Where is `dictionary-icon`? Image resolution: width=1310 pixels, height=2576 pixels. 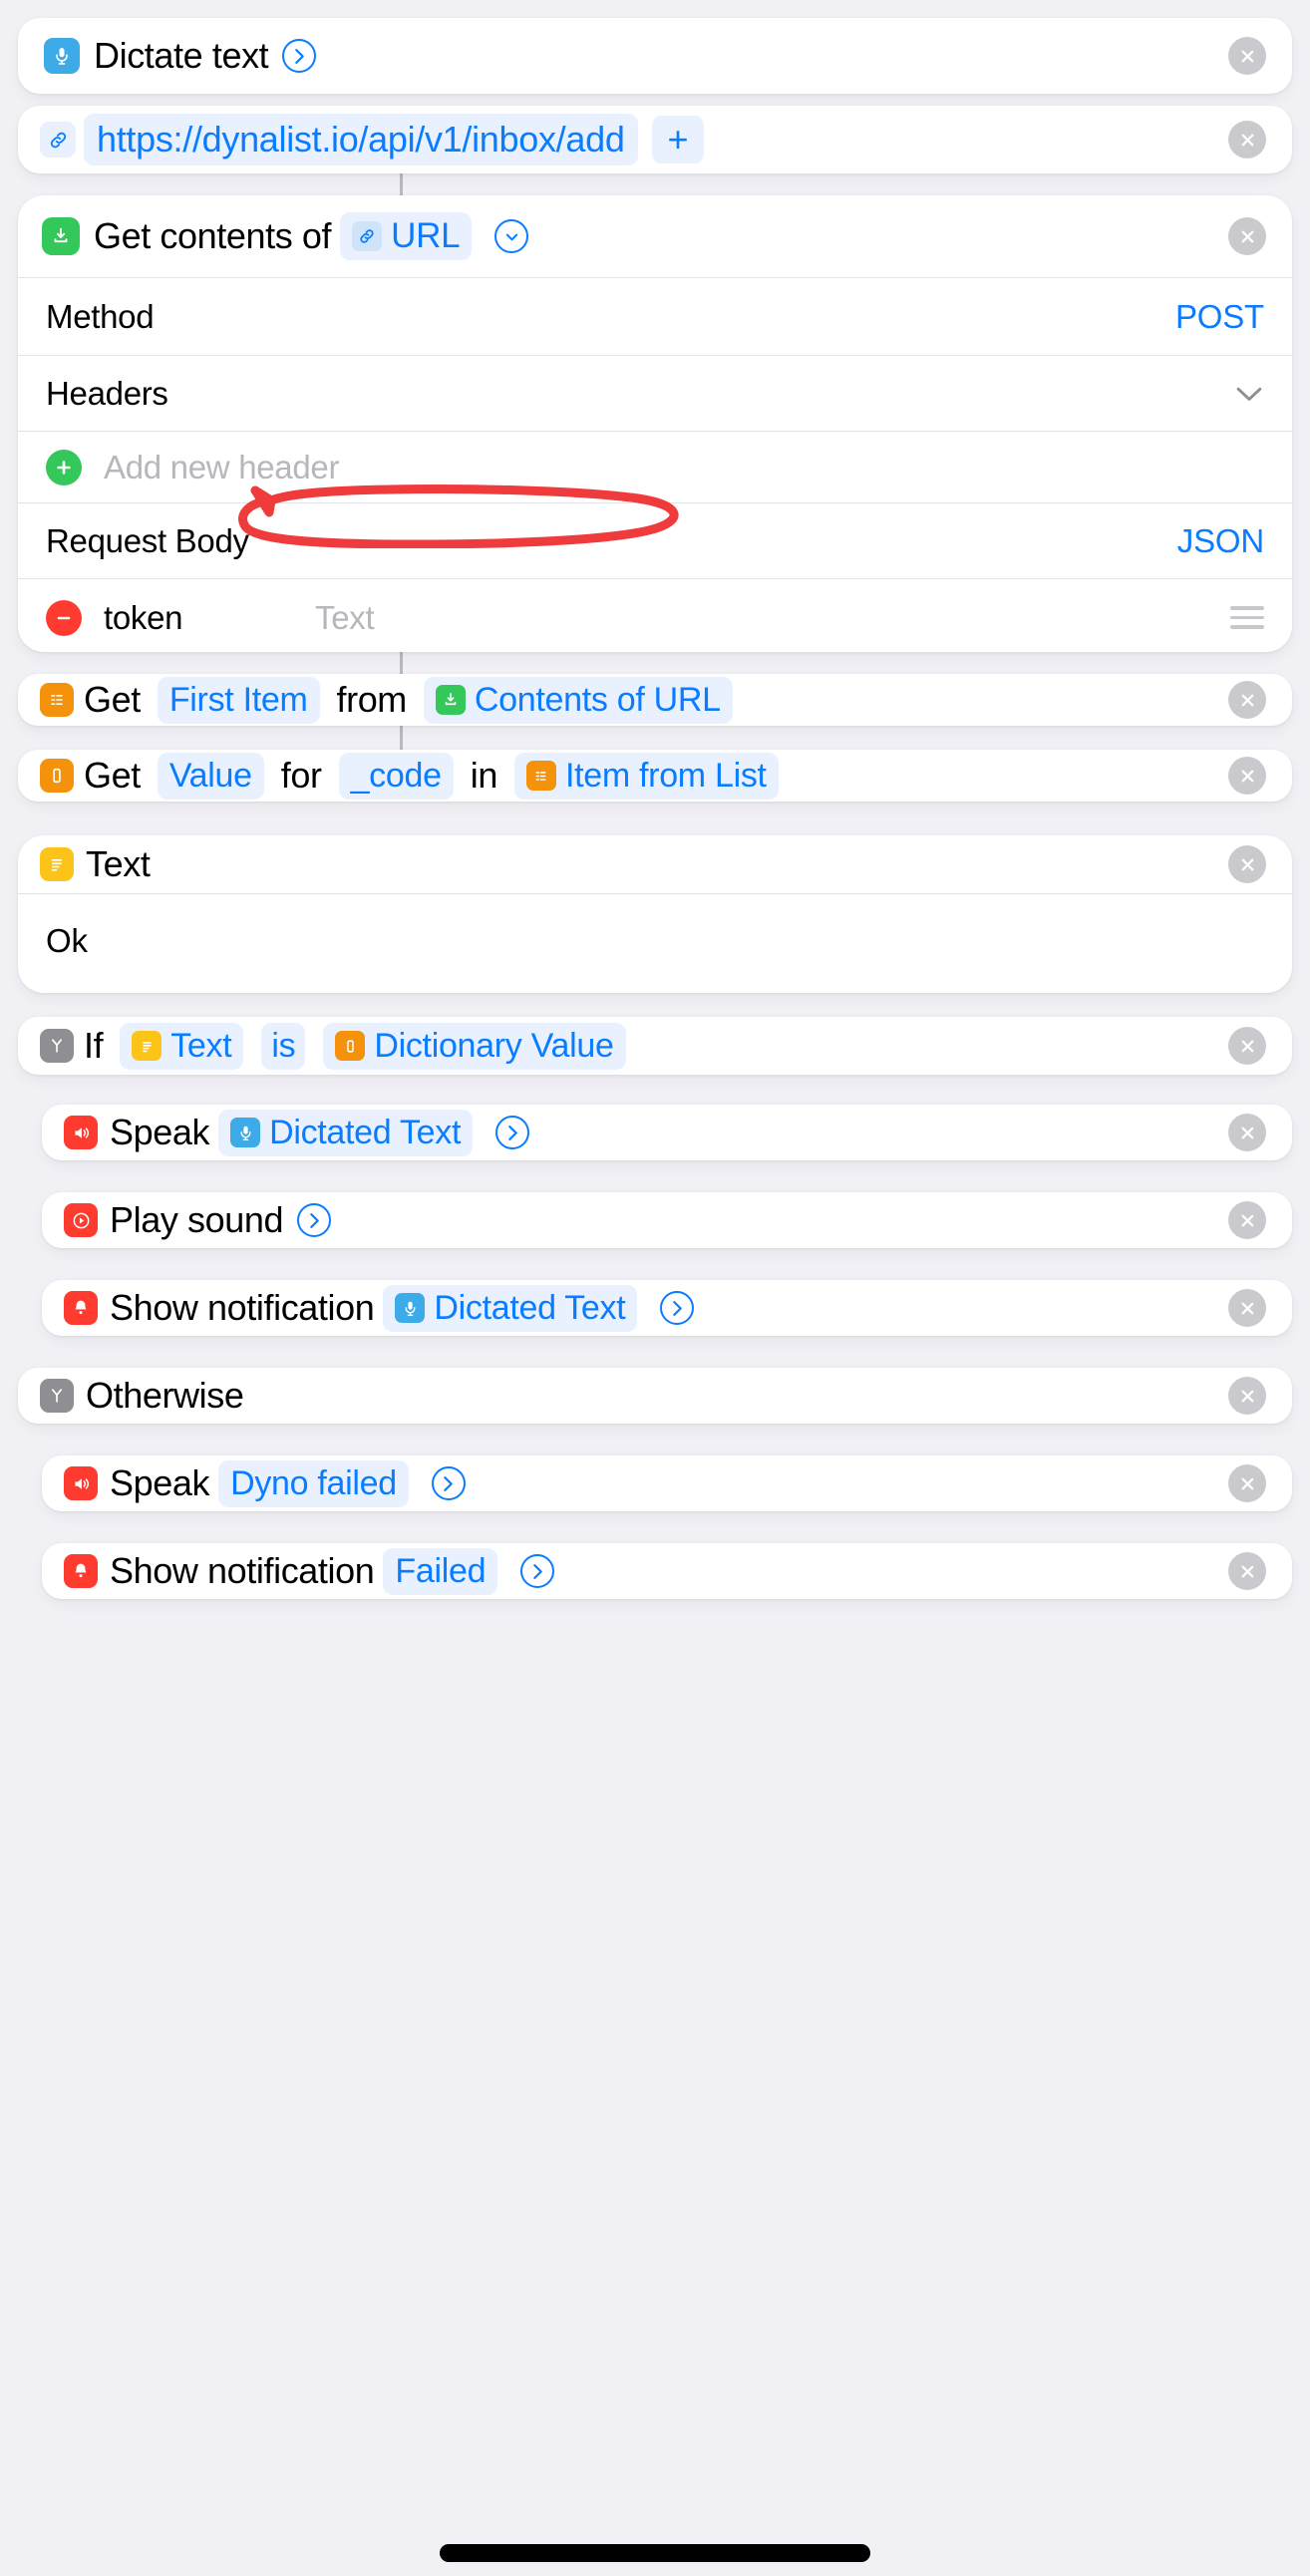
dictionary-icon is located at coordinates (350, 1046).